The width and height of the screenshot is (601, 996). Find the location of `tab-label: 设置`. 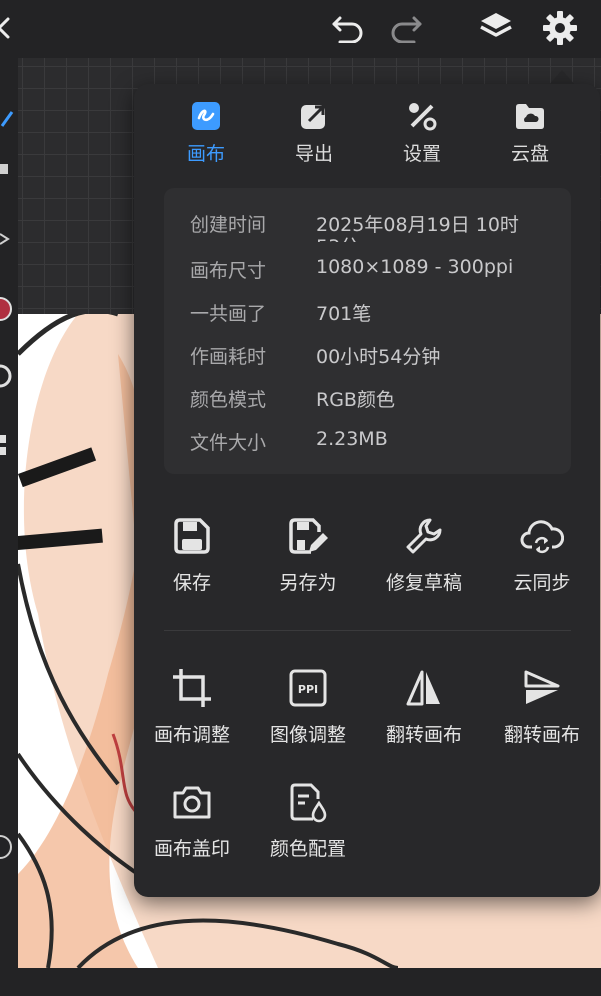

tab-label: 设置 is located at coordinates (421, 154).